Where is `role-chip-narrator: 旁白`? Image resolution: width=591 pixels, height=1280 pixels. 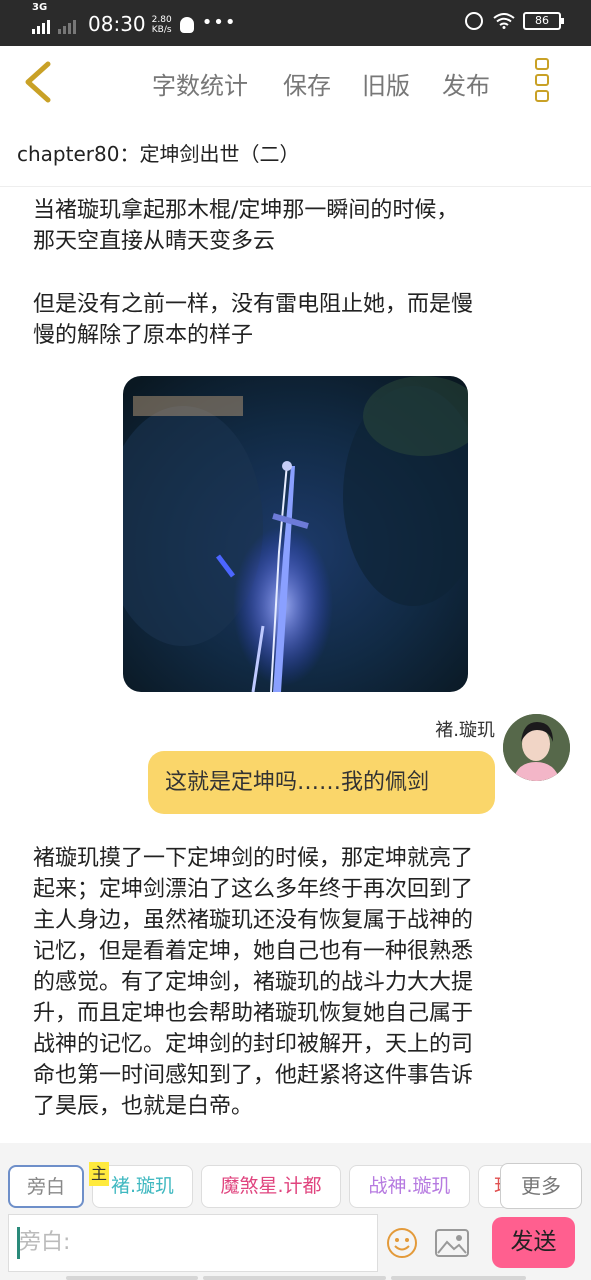
role-chip-narrator: 旁白 is located at coordinates (46, 1186).